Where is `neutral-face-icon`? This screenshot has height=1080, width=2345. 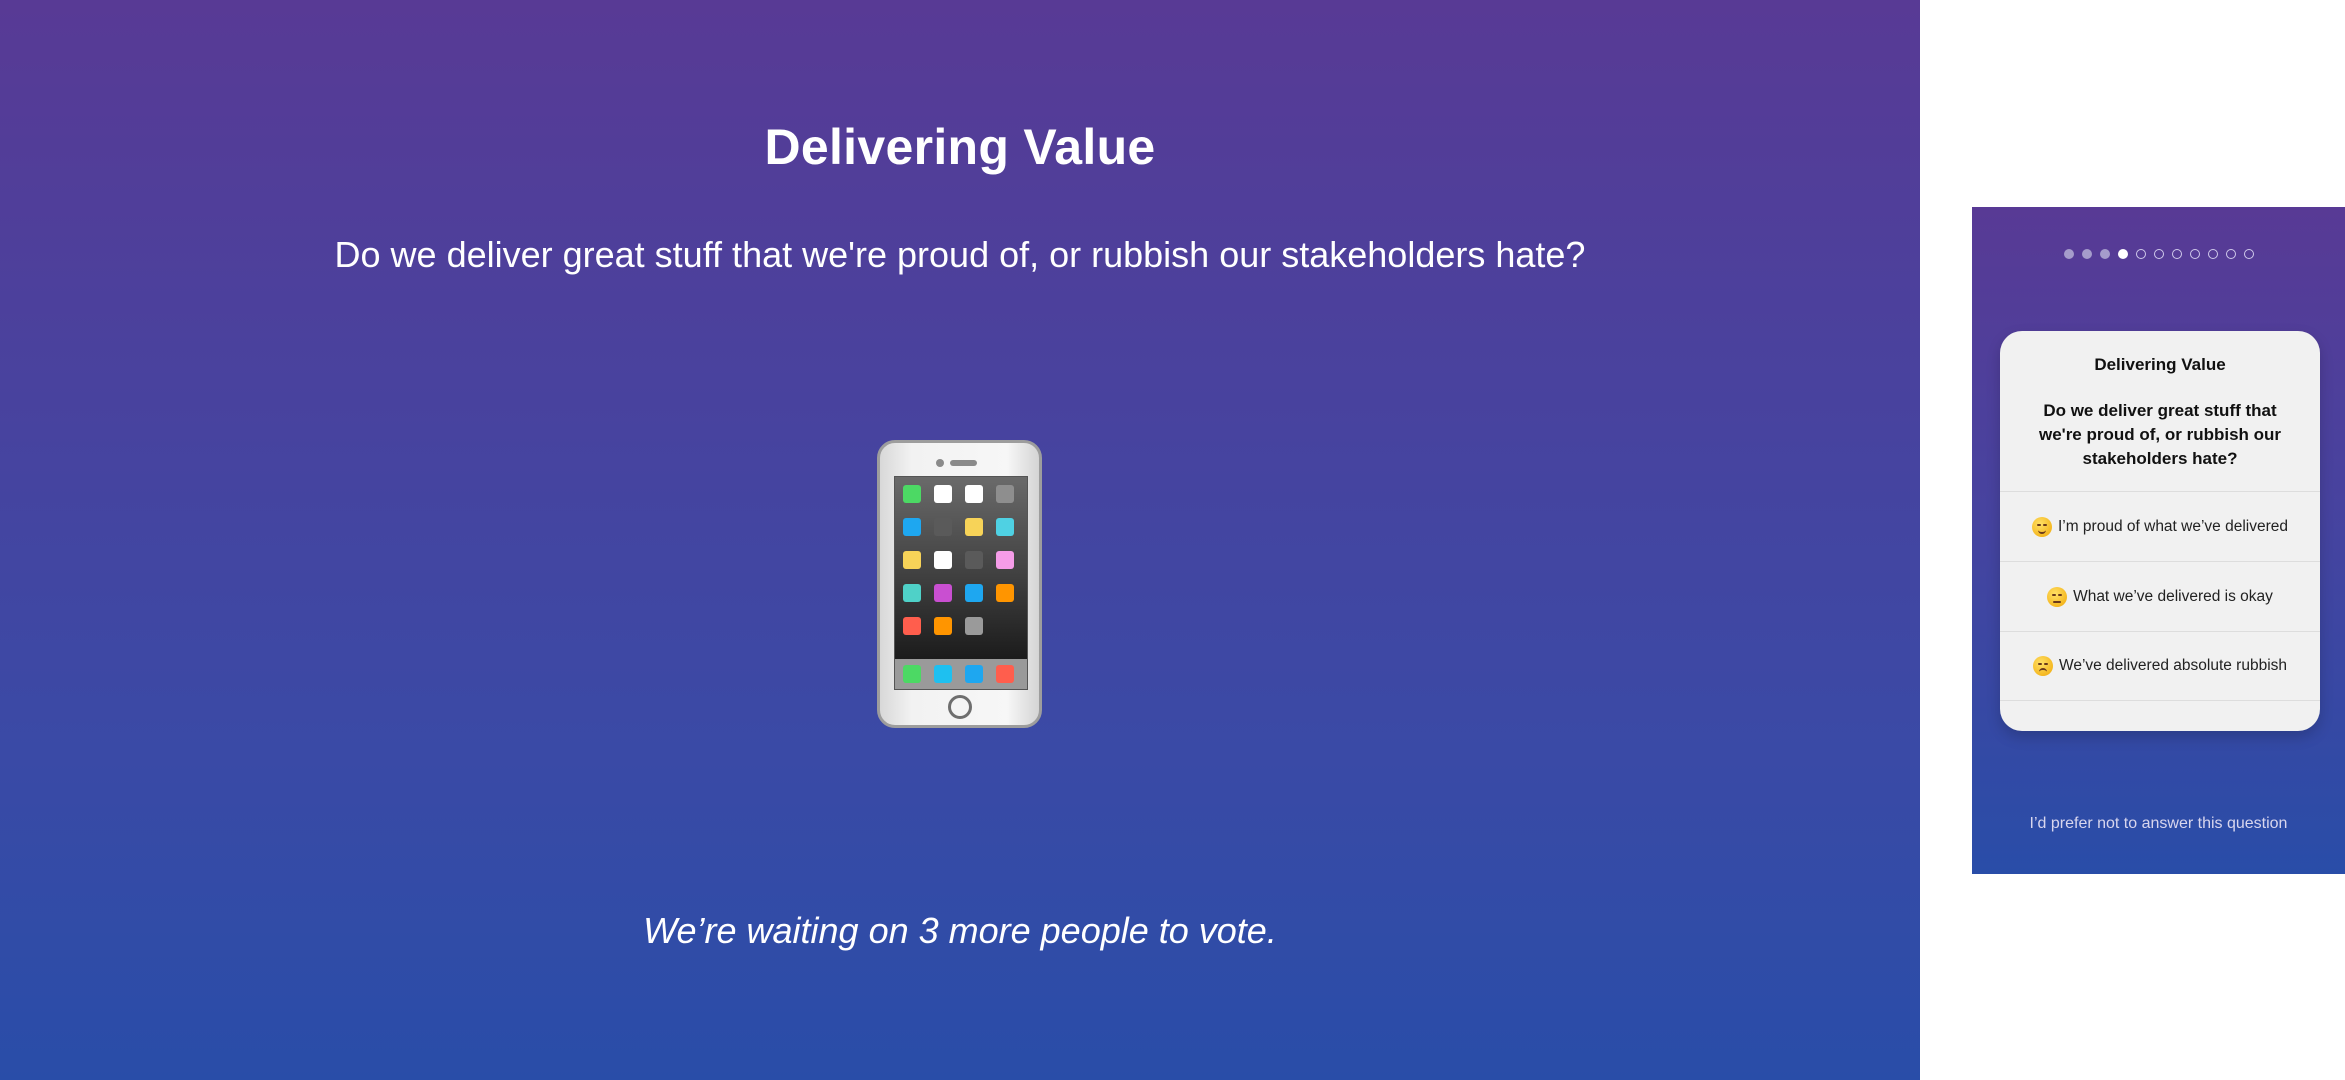
neutral-face-icon is located at coordinates (2057, 596).